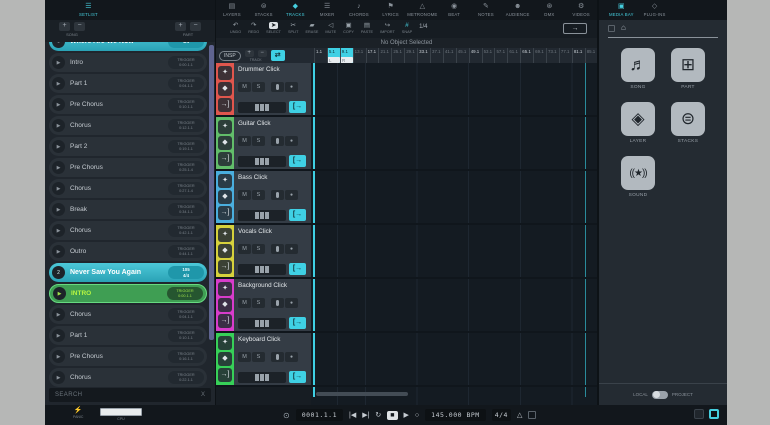 The height and width of the screenshot is (425, 770). What do you see at coordinates (58, 272) in the screenshot?
I see `song-number-icon: 2` at bounding box center [58, 272].